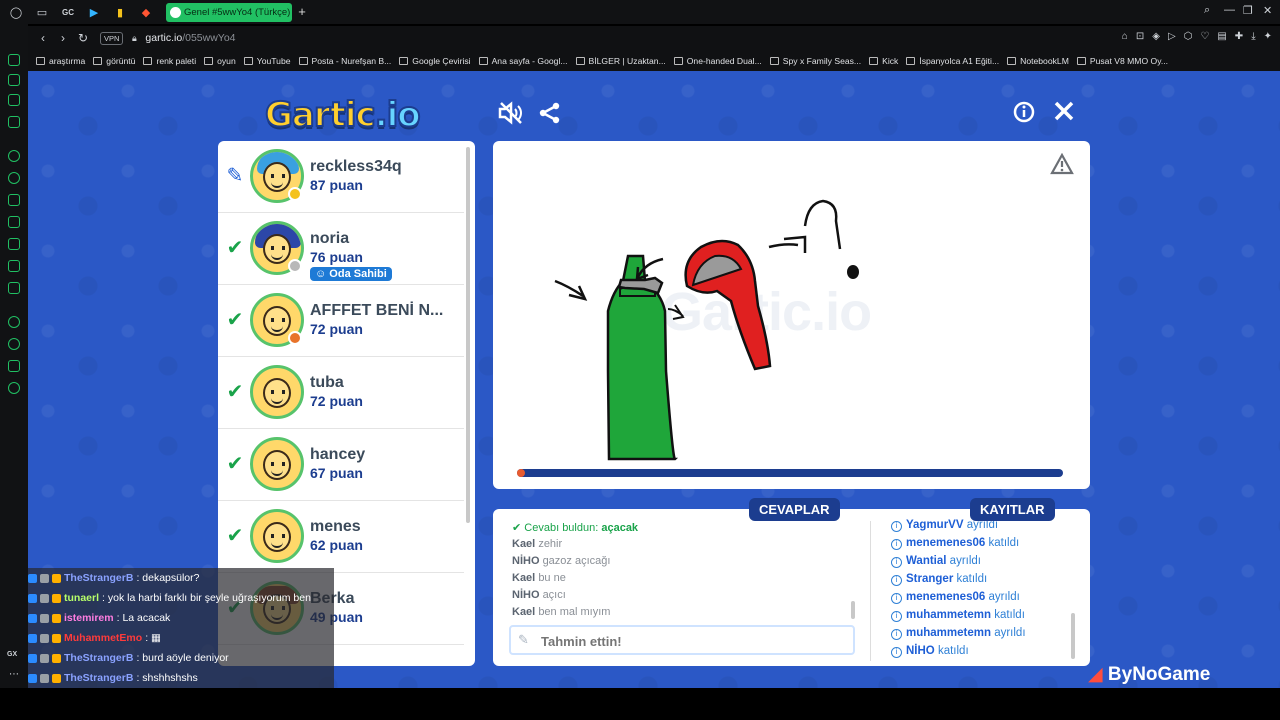 The image size is (1280, 720). Describe the element at coordinates (1267, 10) in the screenshot. I see `close-window-button: ✕` at that location.